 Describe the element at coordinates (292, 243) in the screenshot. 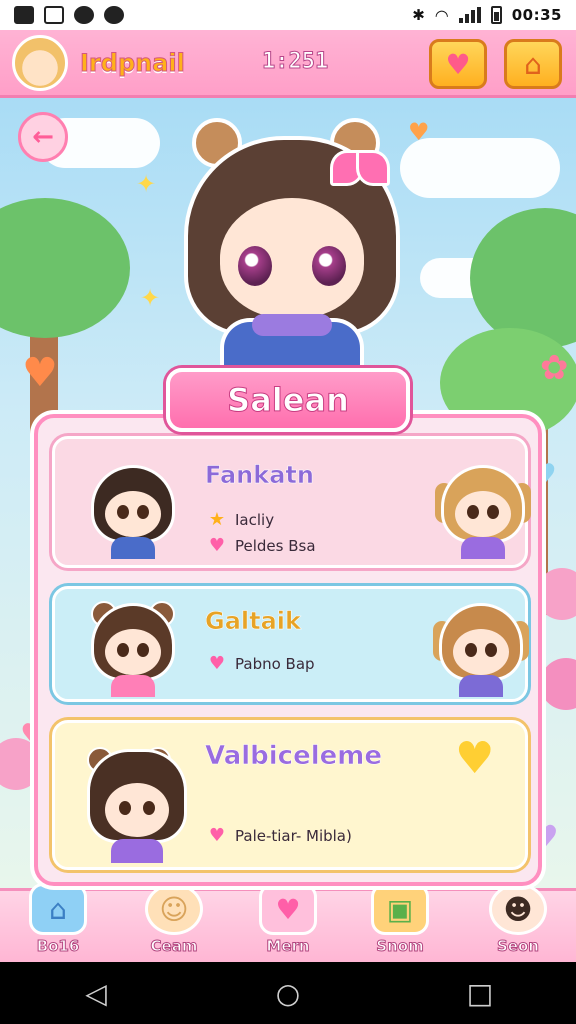

I see `main-character` at that location.